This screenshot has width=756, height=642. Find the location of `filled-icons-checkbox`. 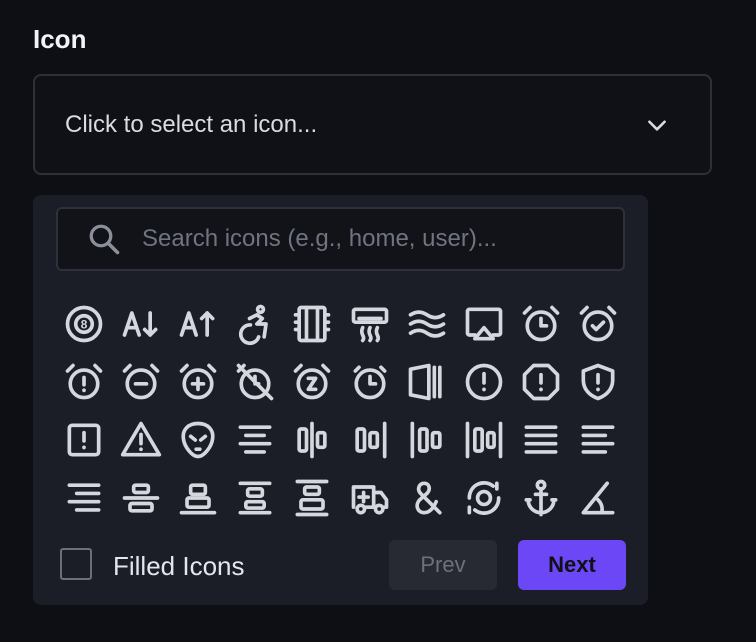

filled-icons-checkbox is located at coordinates (76, 564).